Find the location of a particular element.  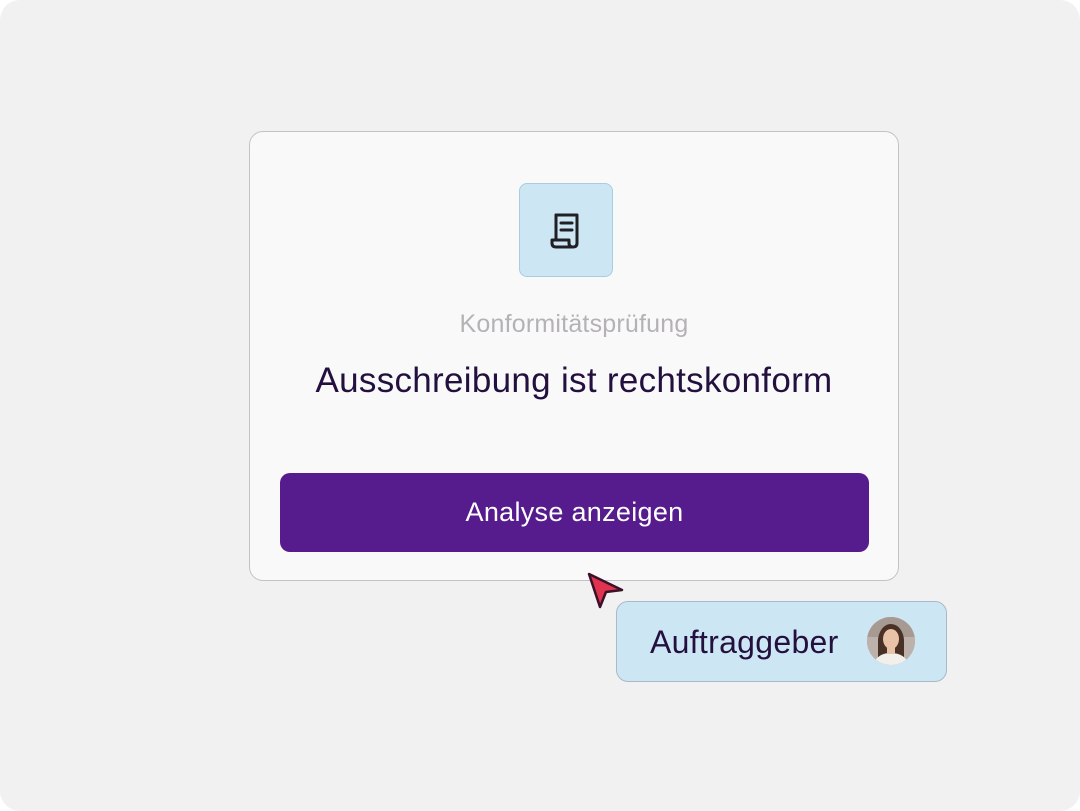

icon-tile is located at coordinates (566, 230).